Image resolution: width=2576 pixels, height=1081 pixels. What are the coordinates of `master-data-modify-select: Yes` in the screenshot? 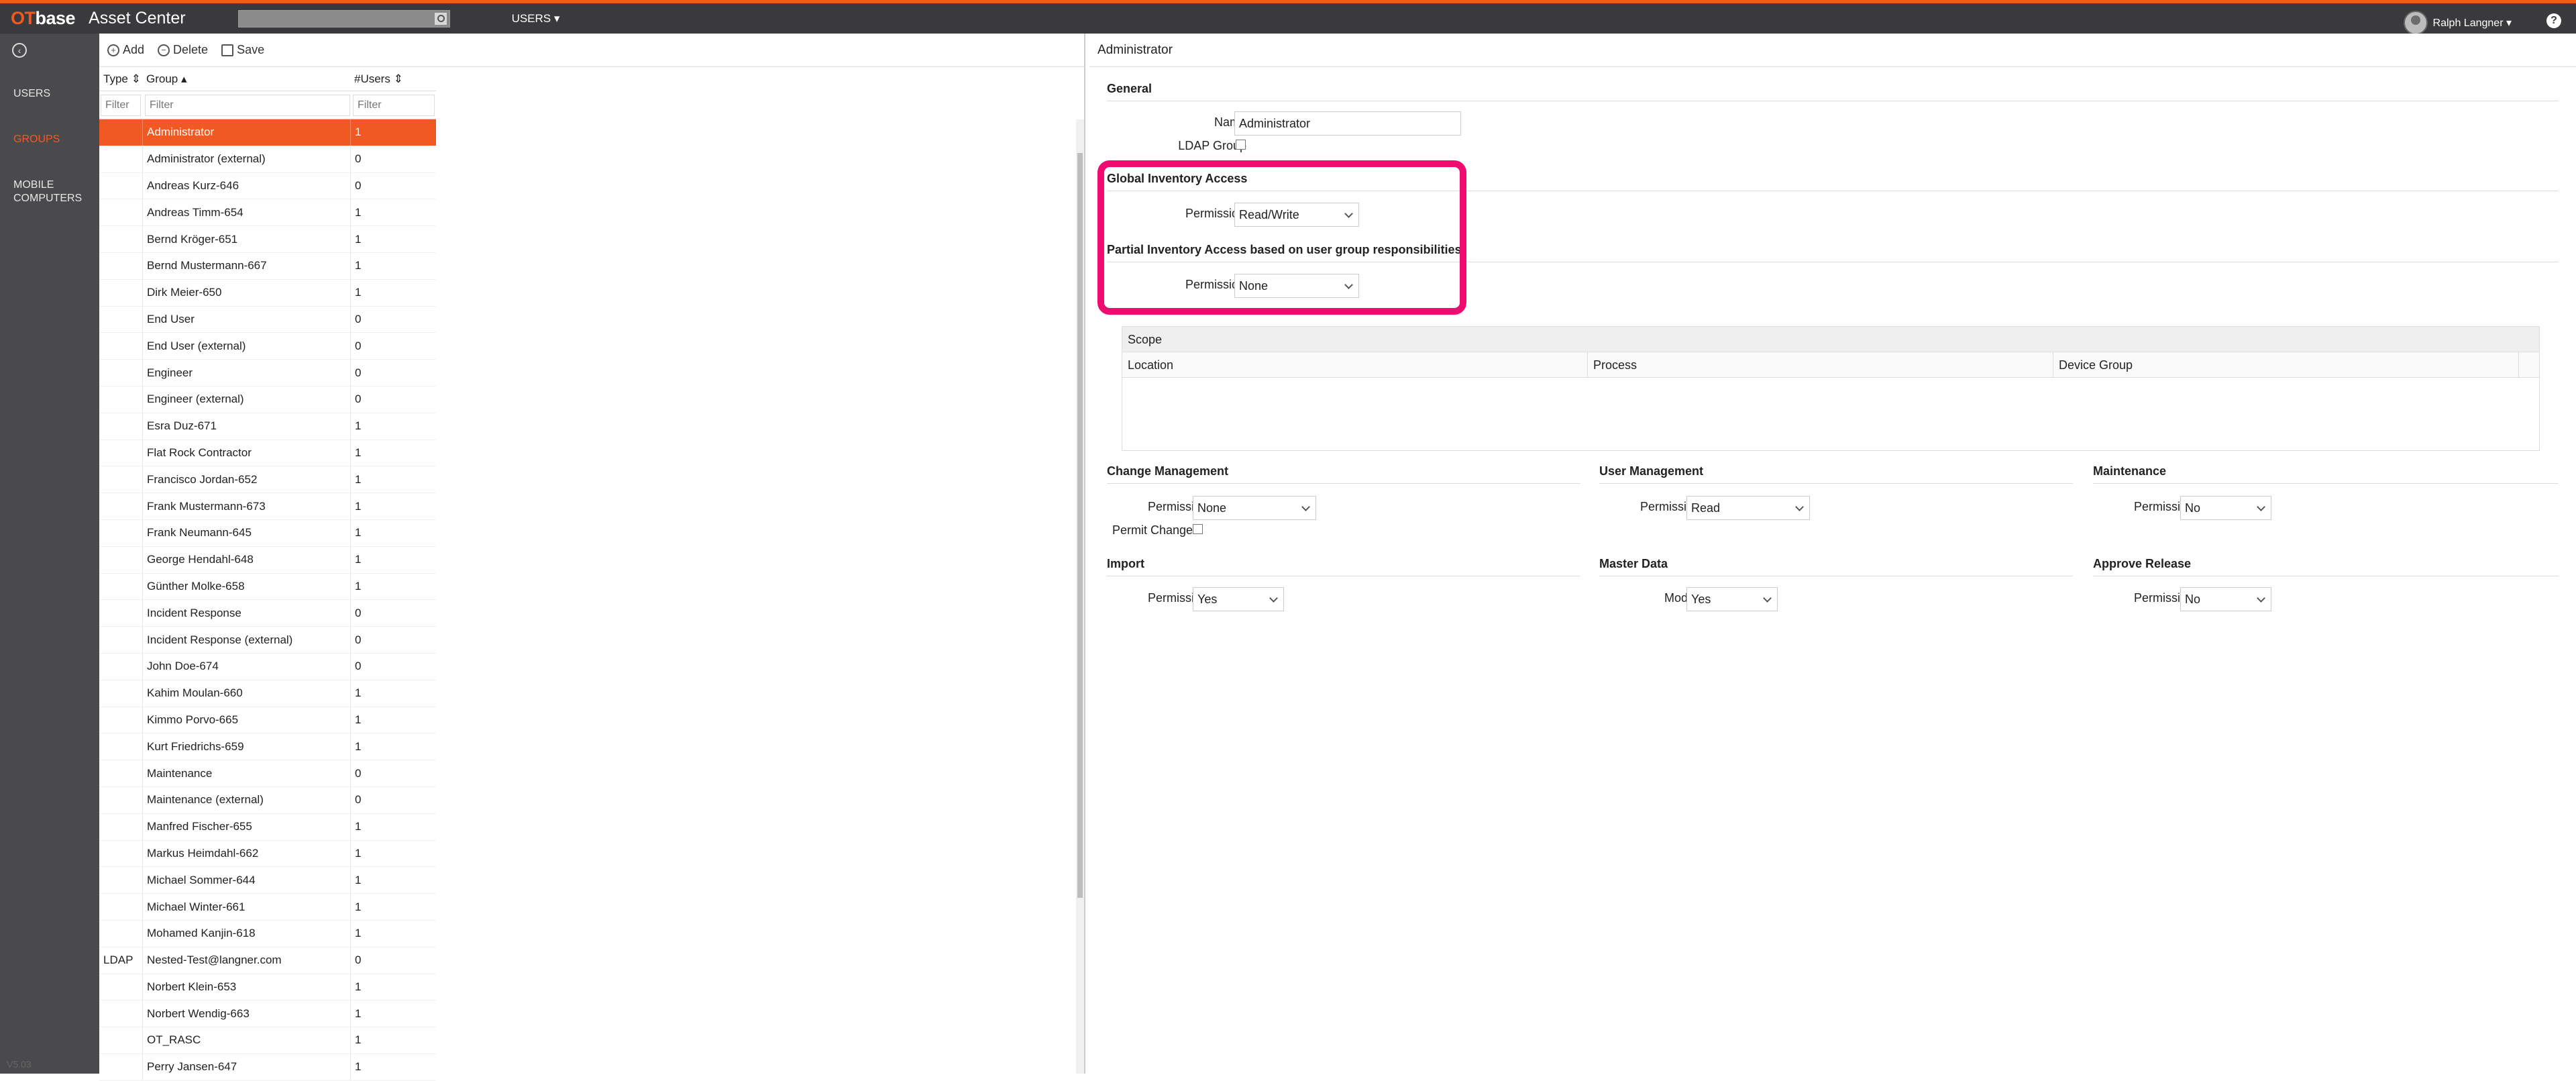 It's located at (1732, 599).